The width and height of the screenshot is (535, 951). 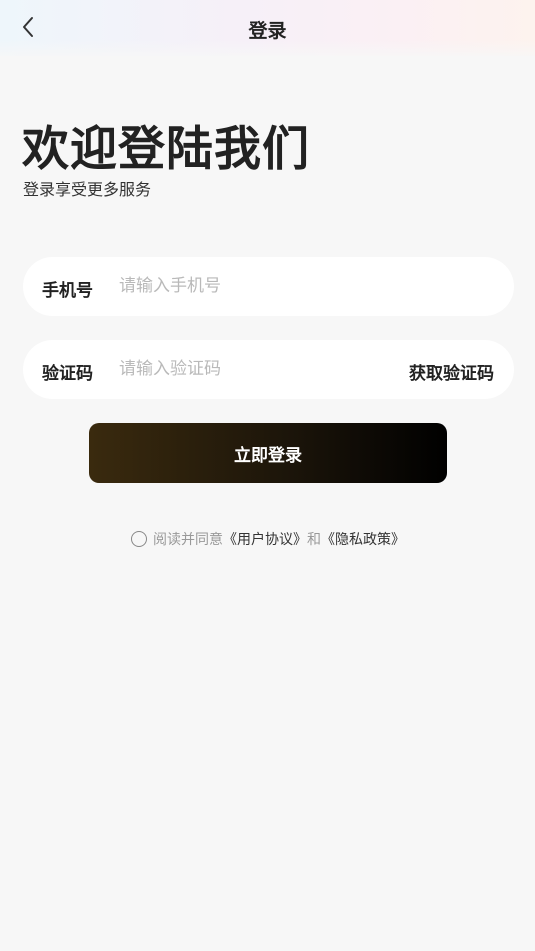 What do you see at coordinates (166, 149) in the screenshot?
I see `welcome-title: 欢迎登陆我们` at bounding box center [166, 149].